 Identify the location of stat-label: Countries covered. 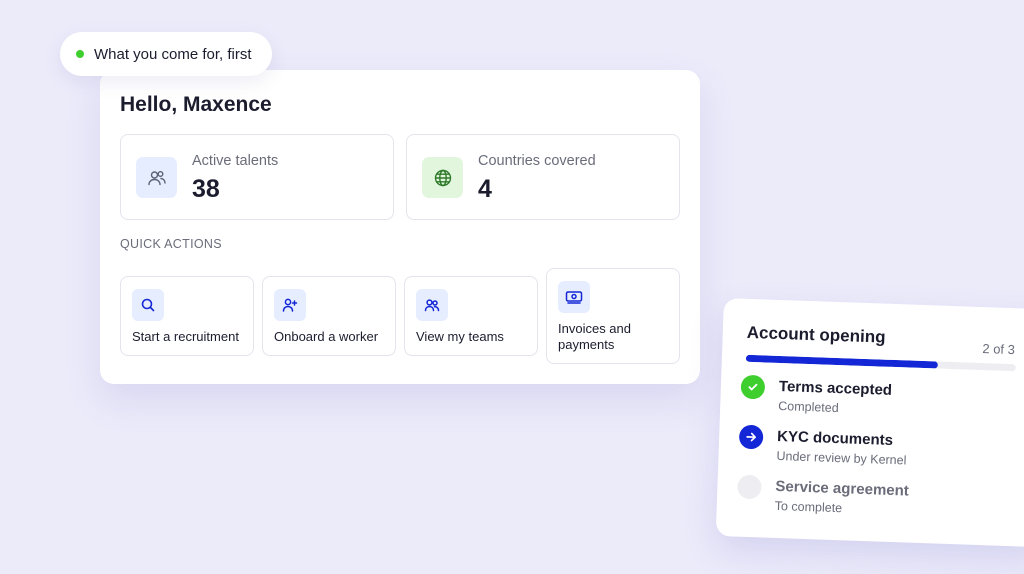
(537, 161).